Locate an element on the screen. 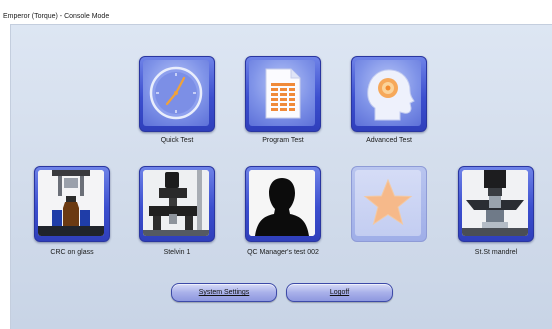 The height and width of the screenshot is (329, 552). crc-on-glass-button is located at coordinates (72, 204).